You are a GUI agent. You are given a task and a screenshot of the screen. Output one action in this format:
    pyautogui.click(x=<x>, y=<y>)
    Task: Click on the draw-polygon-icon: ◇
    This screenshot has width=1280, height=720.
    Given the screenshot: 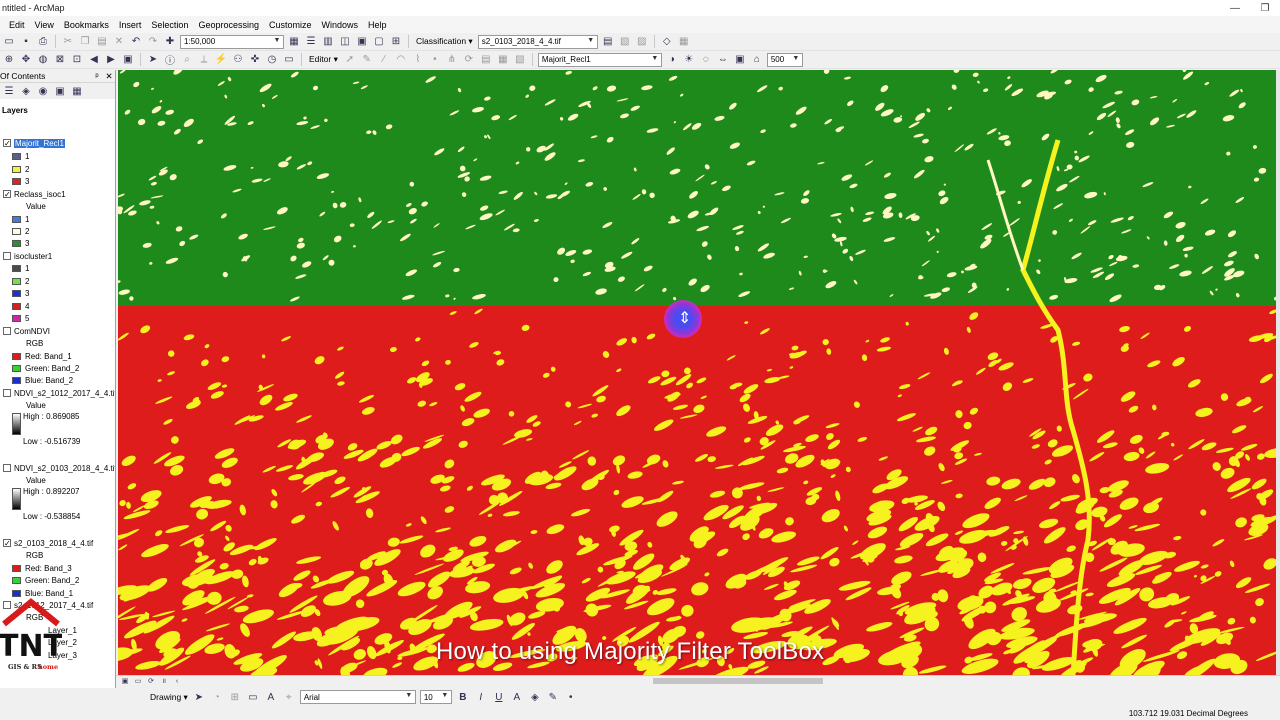 What is the action you would take?
    pyautogui.click(x=667, y=42)
    